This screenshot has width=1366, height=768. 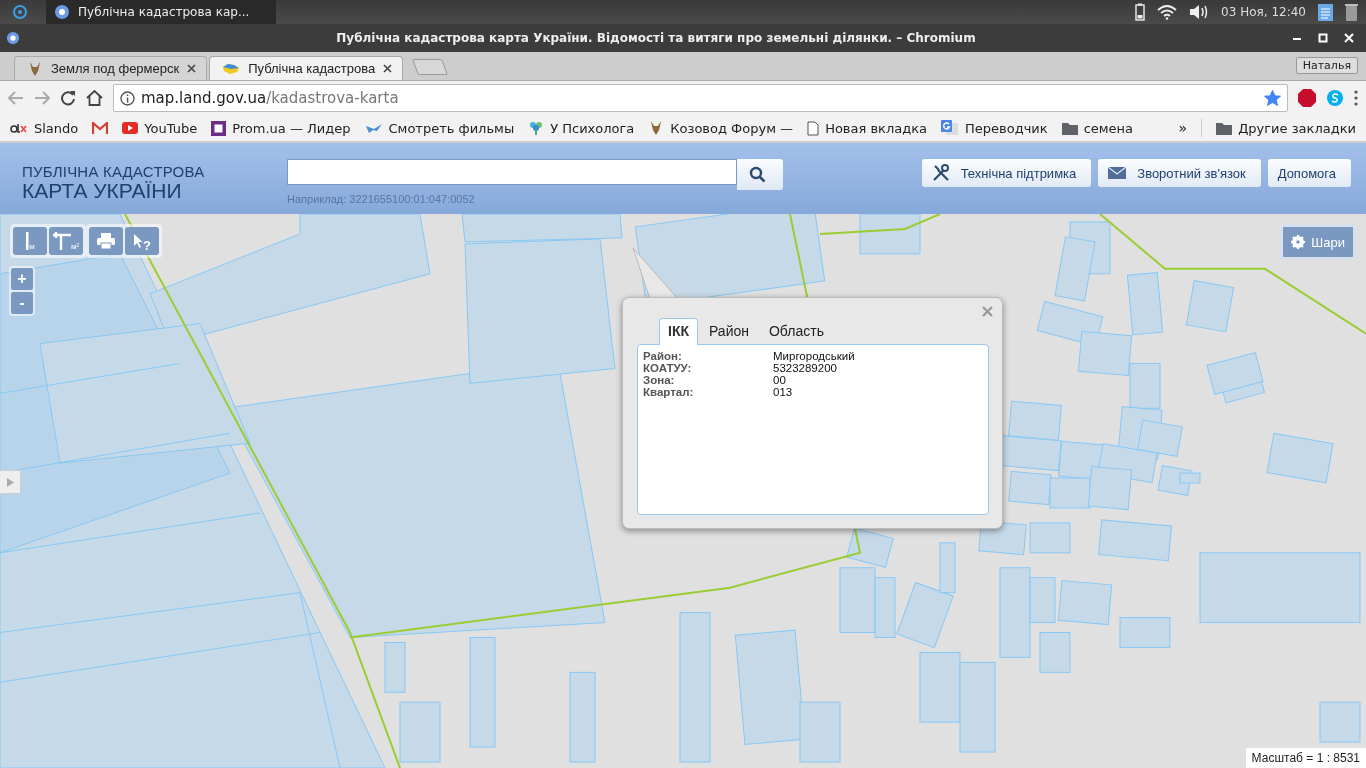 What do you see at coordinates (867, 128) in the screenshot?
I see `bookmark-link: Новая вкладка` at bounding box center [867, 128].